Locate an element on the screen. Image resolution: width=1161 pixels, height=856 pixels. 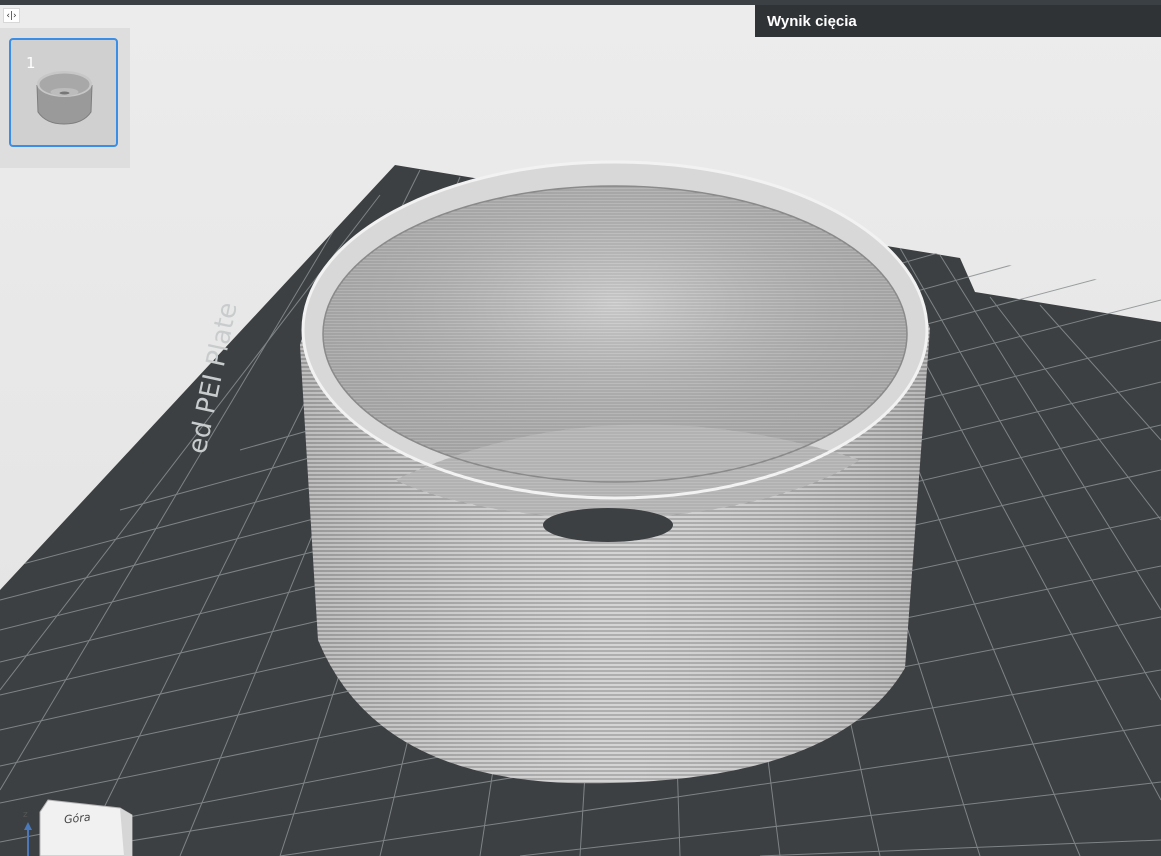
plate-thumbnail-panel: 1 is located at coordinates (65, 98).